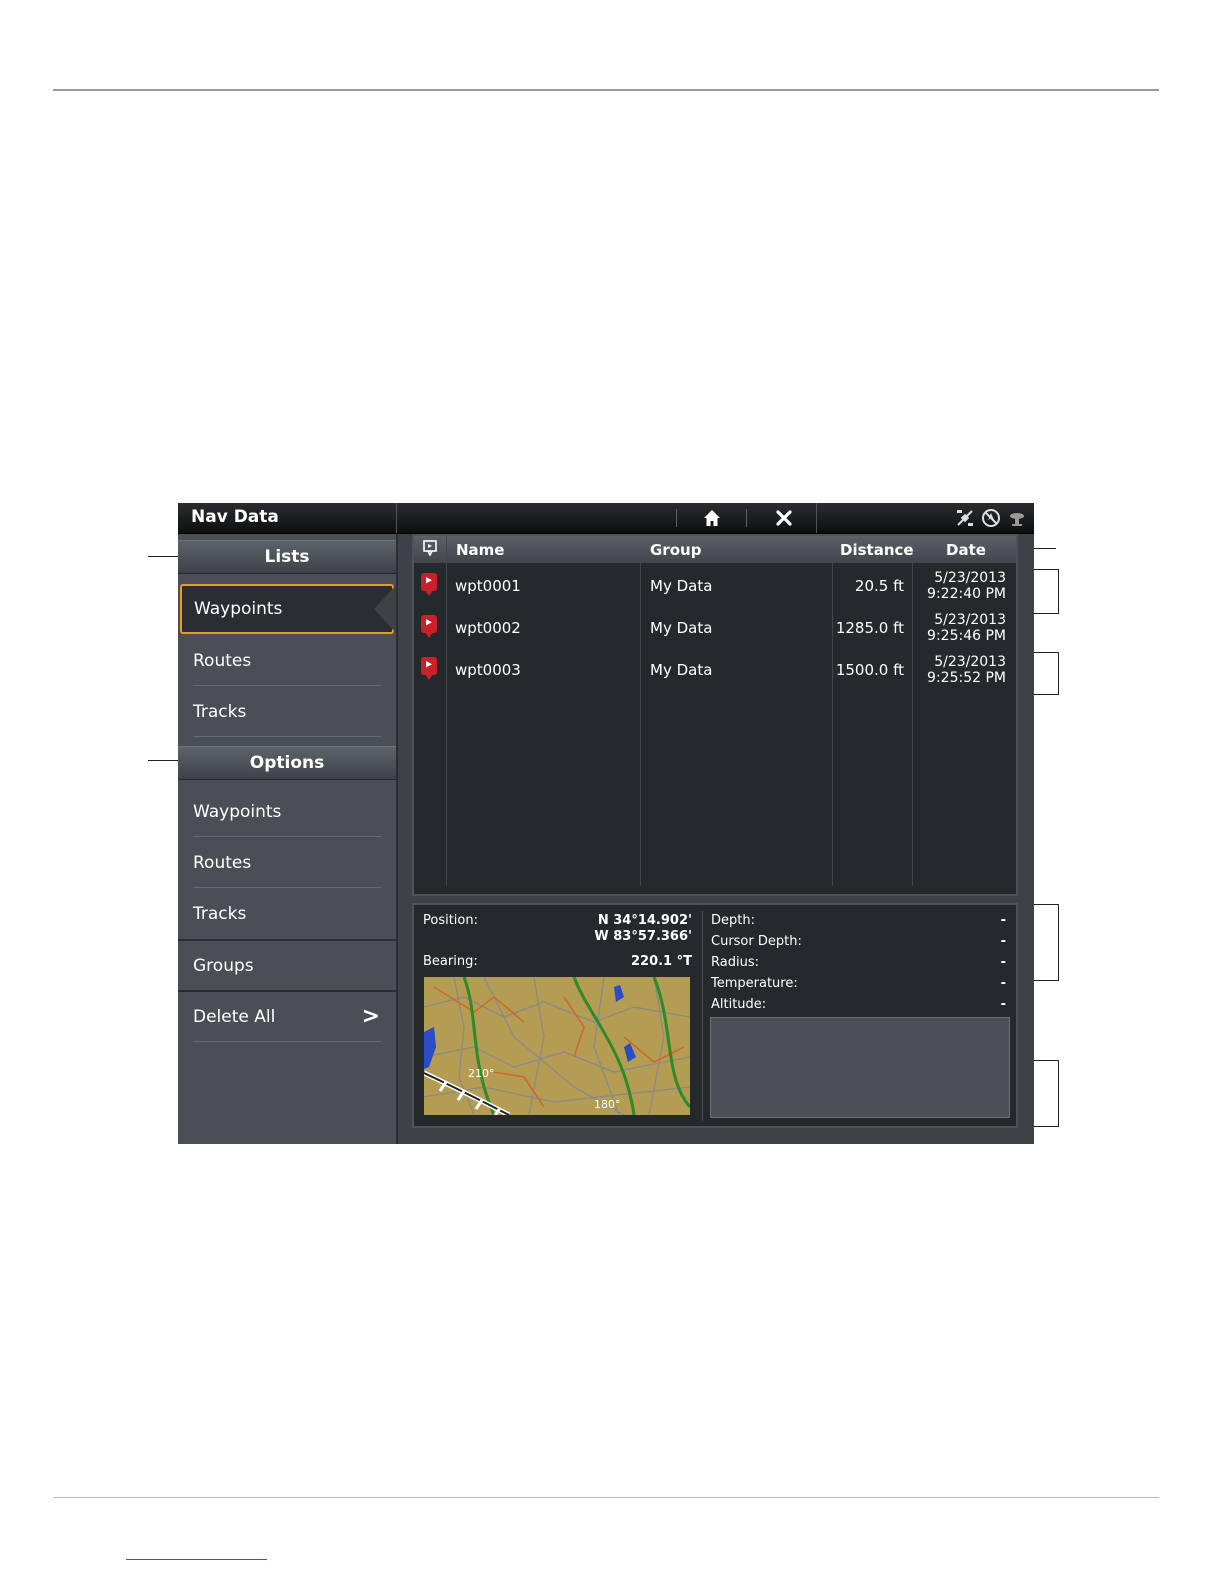  I want to click on cell-date: 5/23/2013 9:25:46 PM, so click(966, 628).